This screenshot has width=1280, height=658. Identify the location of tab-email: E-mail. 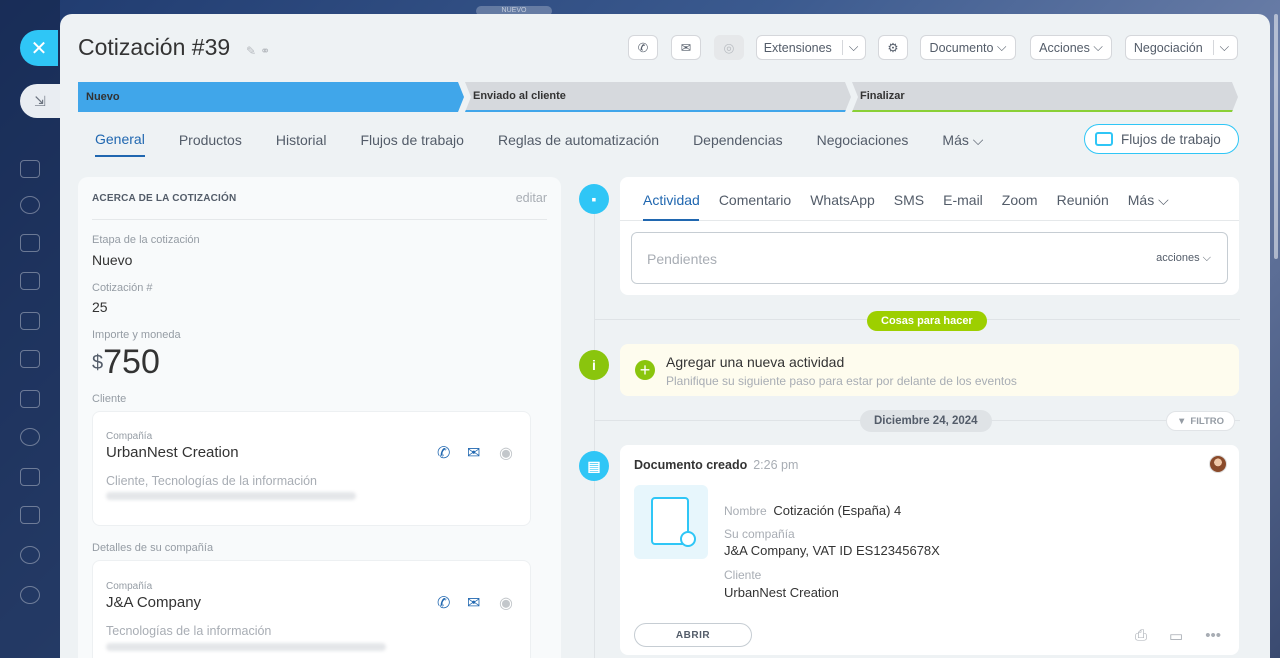
(963, 205).